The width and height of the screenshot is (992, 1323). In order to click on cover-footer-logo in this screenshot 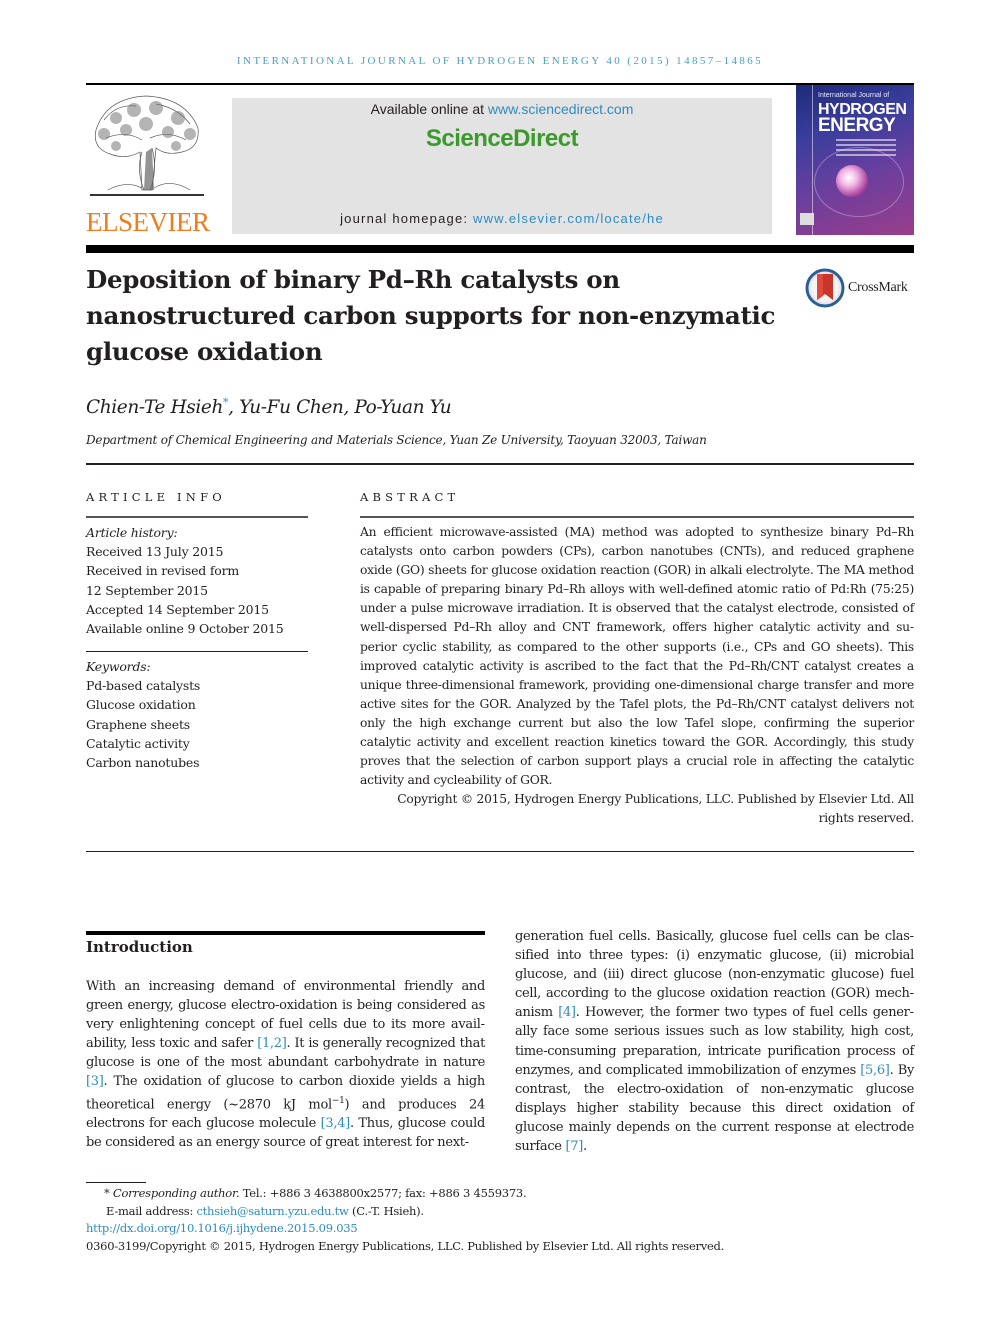, I will do `click(807, 219)`.